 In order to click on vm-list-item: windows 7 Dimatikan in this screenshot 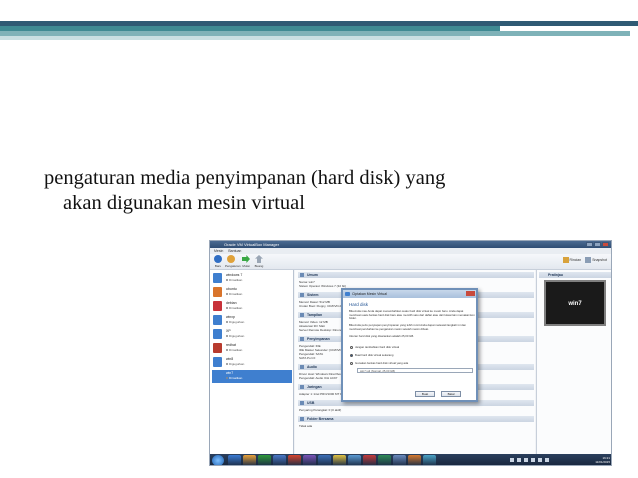, I will do `click(252, 278)`.